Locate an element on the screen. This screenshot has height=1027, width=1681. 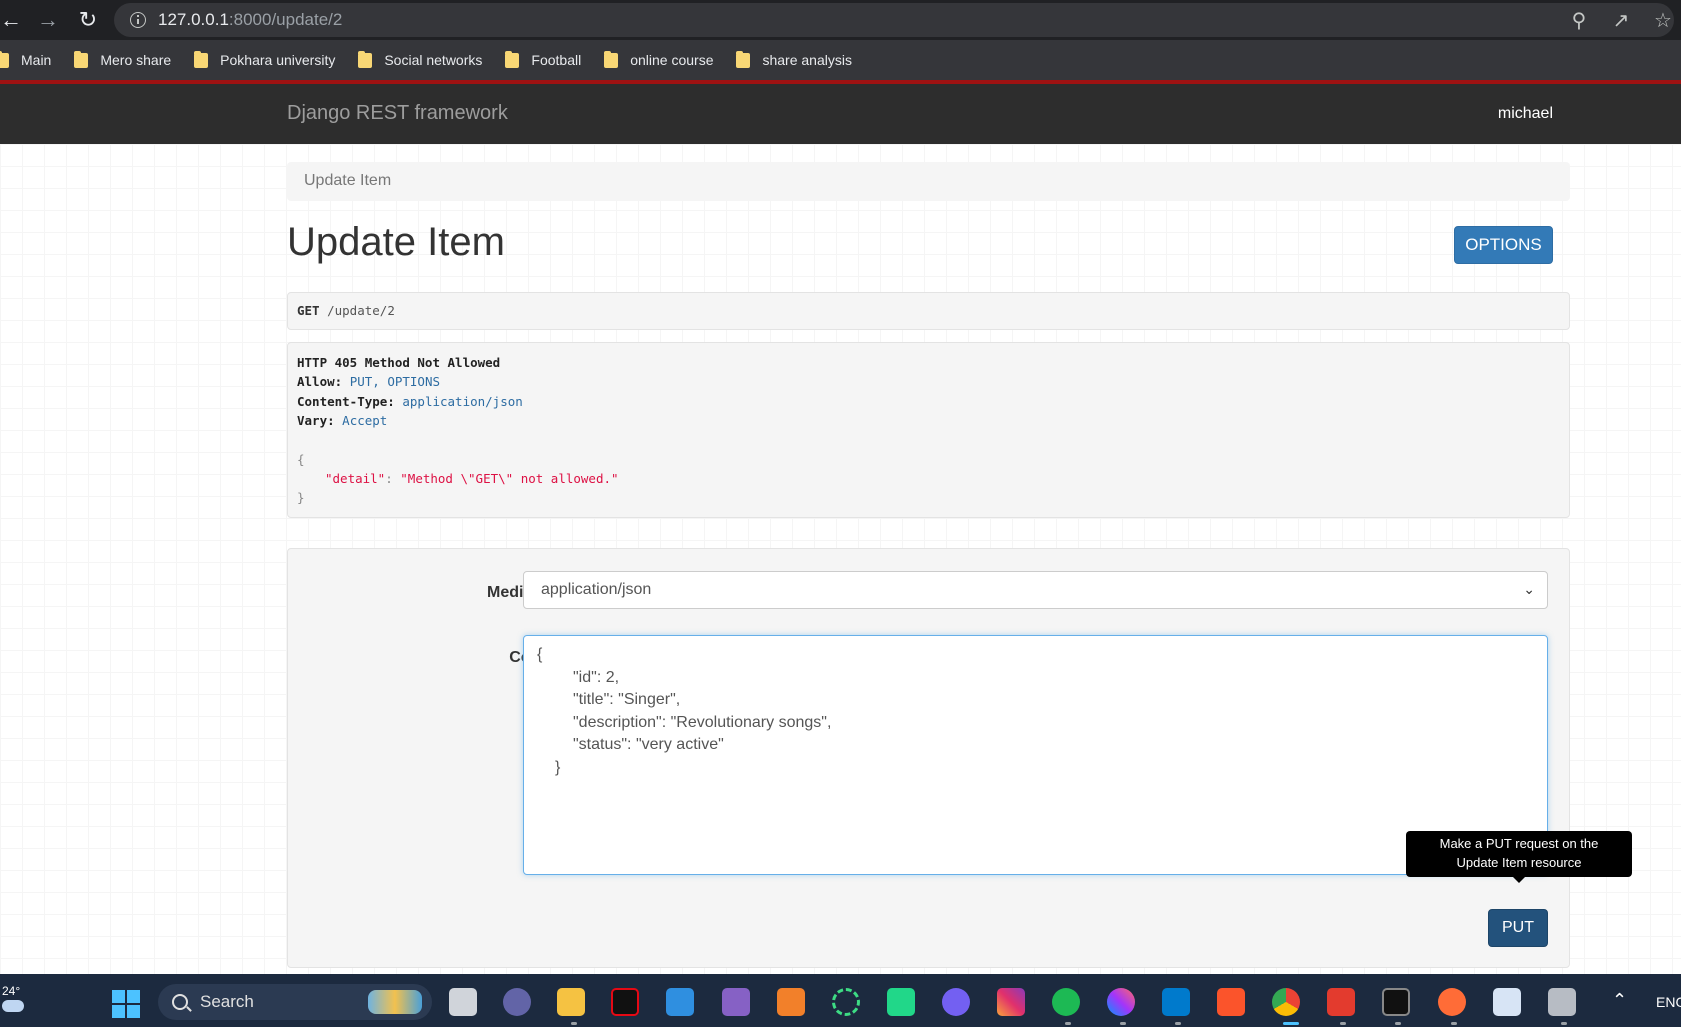
content-line: } is located at coordinates (558, 767).